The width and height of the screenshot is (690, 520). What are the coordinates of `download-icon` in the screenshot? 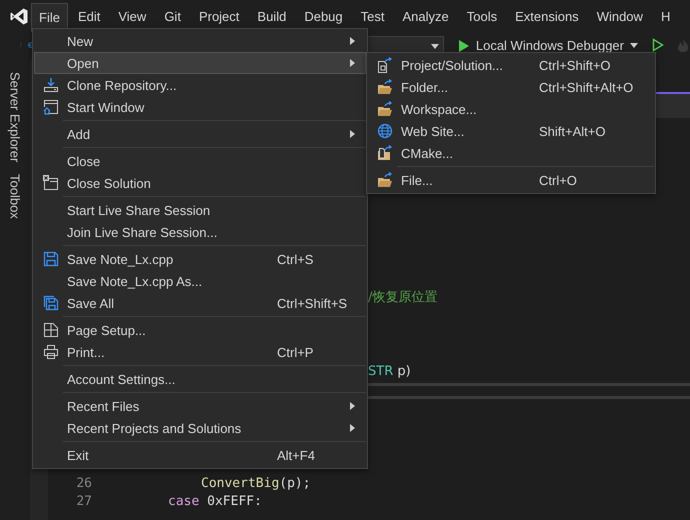 It's located at (51, 85).